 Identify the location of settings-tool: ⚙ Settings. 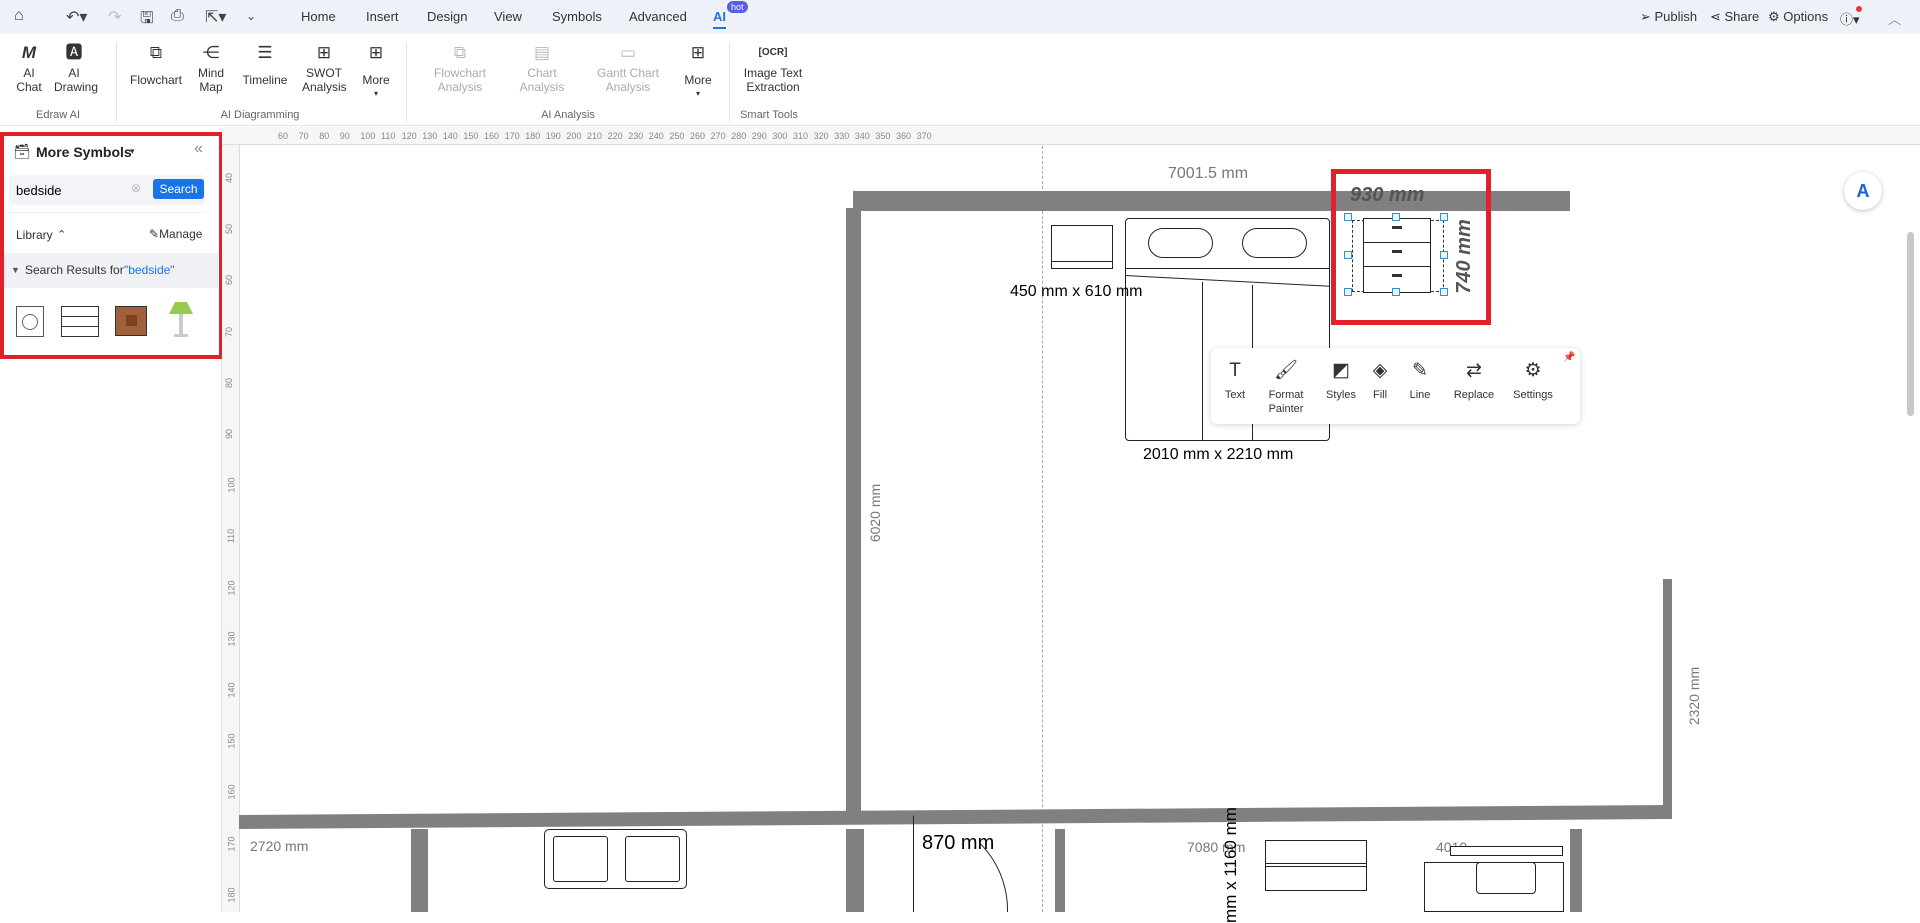
(1533, 380).